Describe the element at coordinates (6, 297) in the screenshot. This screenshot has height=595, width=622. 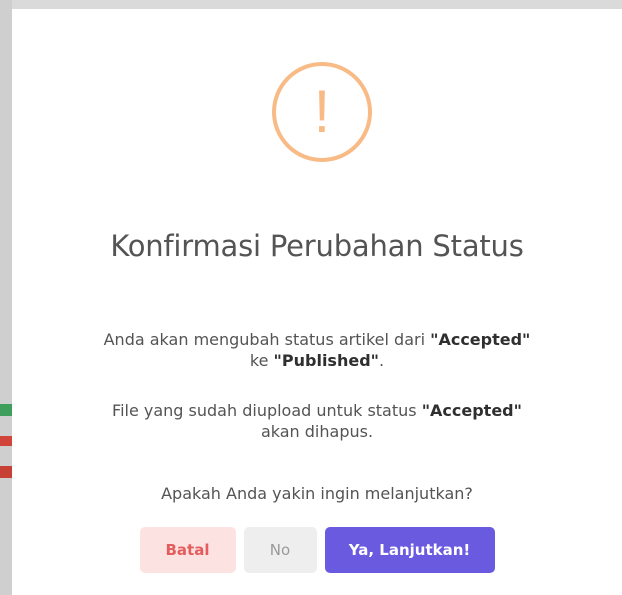
I see `background-page-edge` at that location.